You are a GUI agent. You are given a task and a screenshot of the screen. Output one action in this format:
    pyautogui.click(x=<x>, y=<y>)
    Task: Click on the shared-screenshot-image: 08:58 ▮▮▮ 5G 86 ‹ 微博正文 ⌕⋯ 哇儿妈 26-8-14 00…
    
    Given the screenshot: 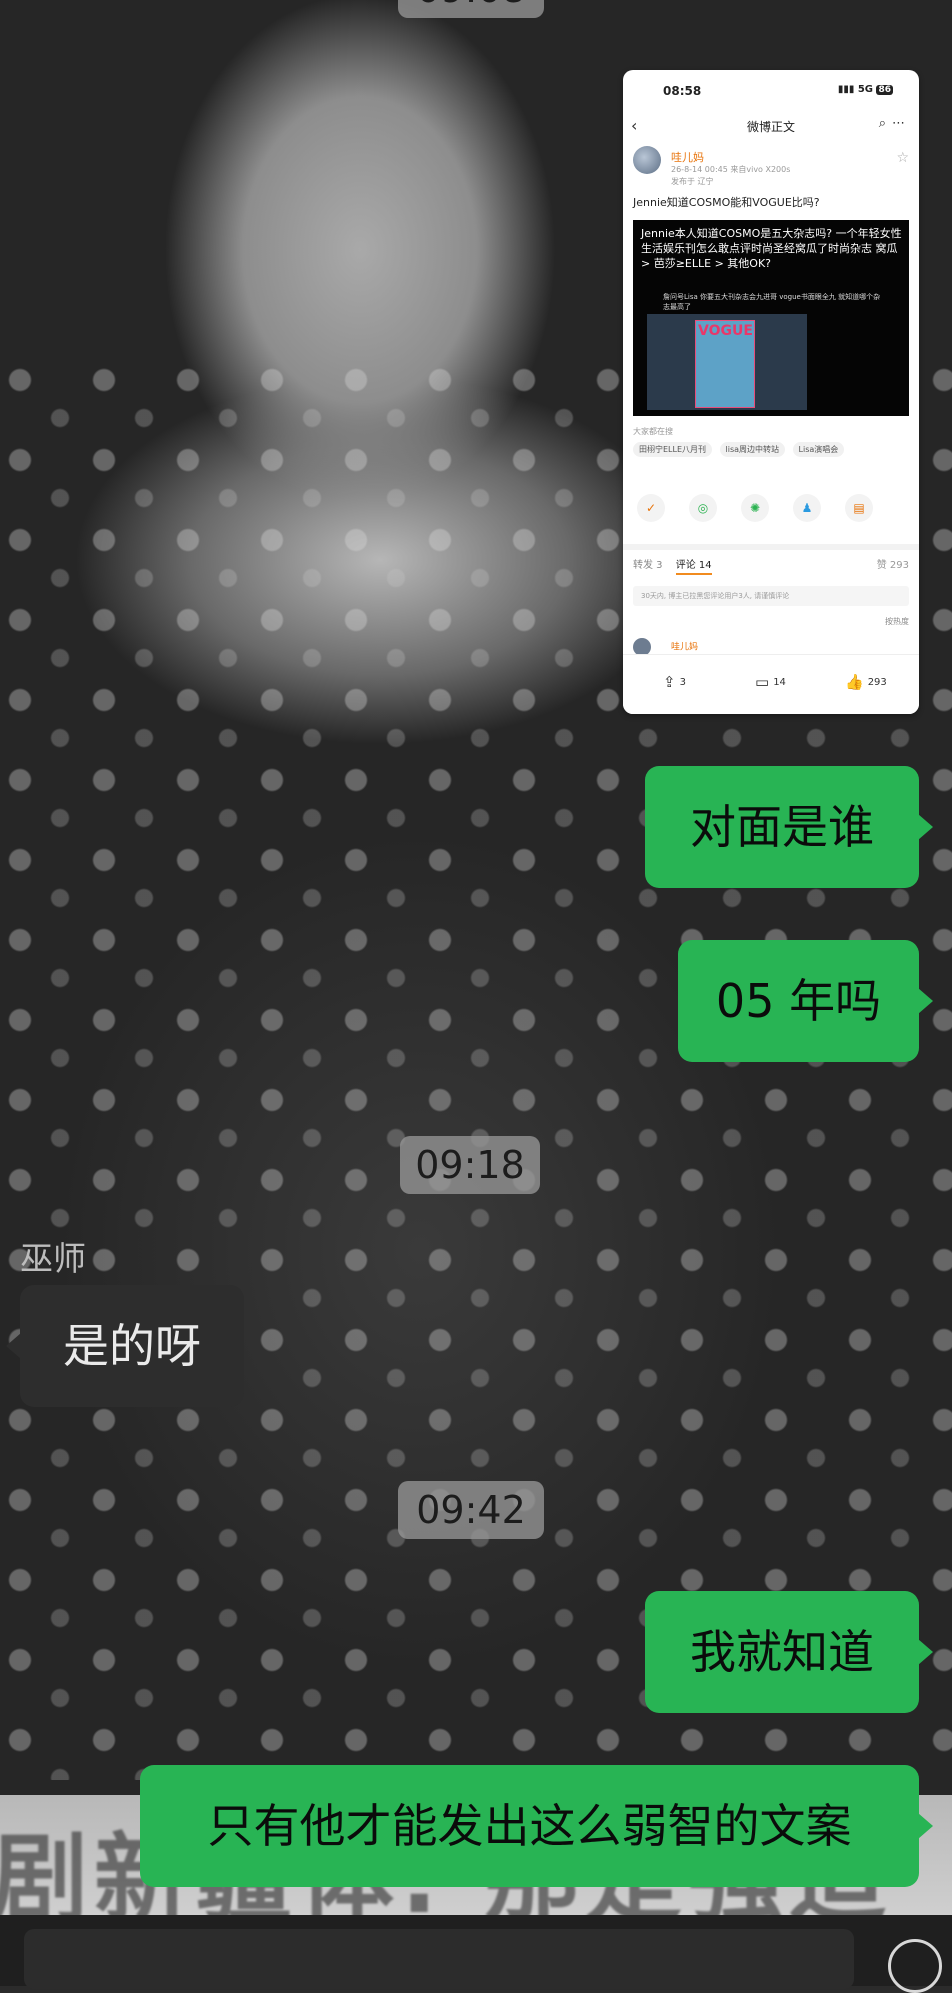 What is the action you would take?
    pyautogui.click(x=771, y=392)
    